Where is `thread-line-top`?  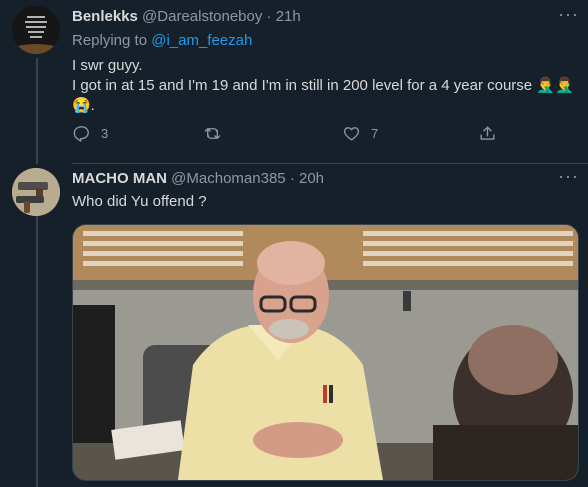
thread-line-top is located at coordinates (37, 111).